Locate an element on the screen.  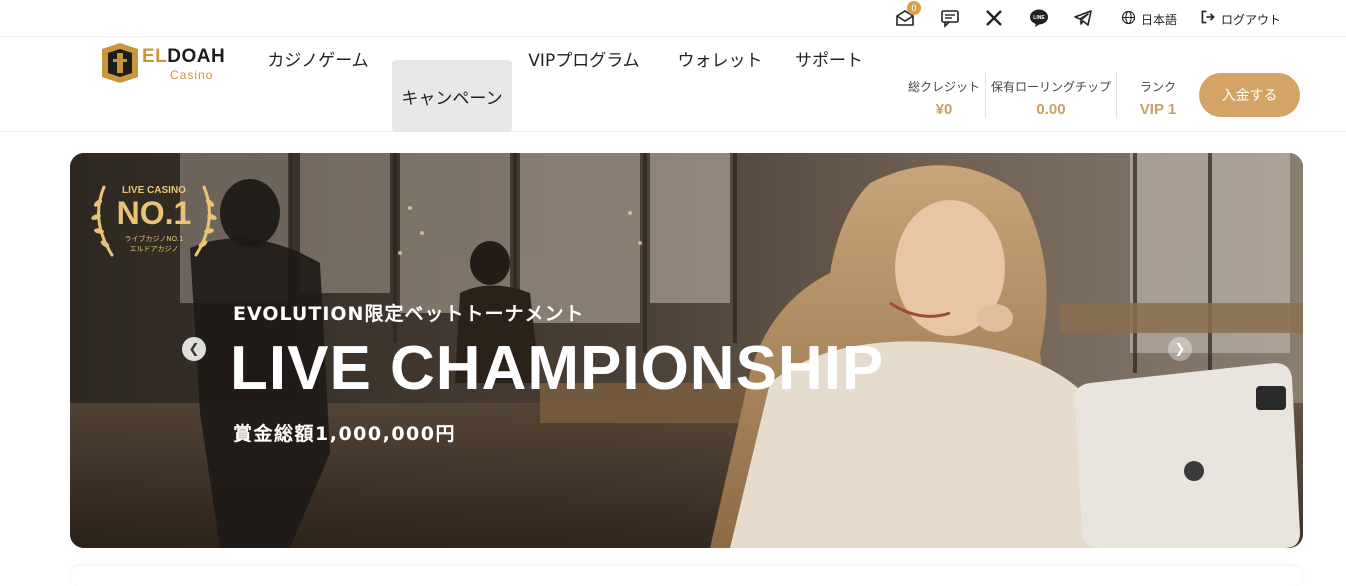
logo-wordmark: ELDOAH is located at coordinates (183, 57).